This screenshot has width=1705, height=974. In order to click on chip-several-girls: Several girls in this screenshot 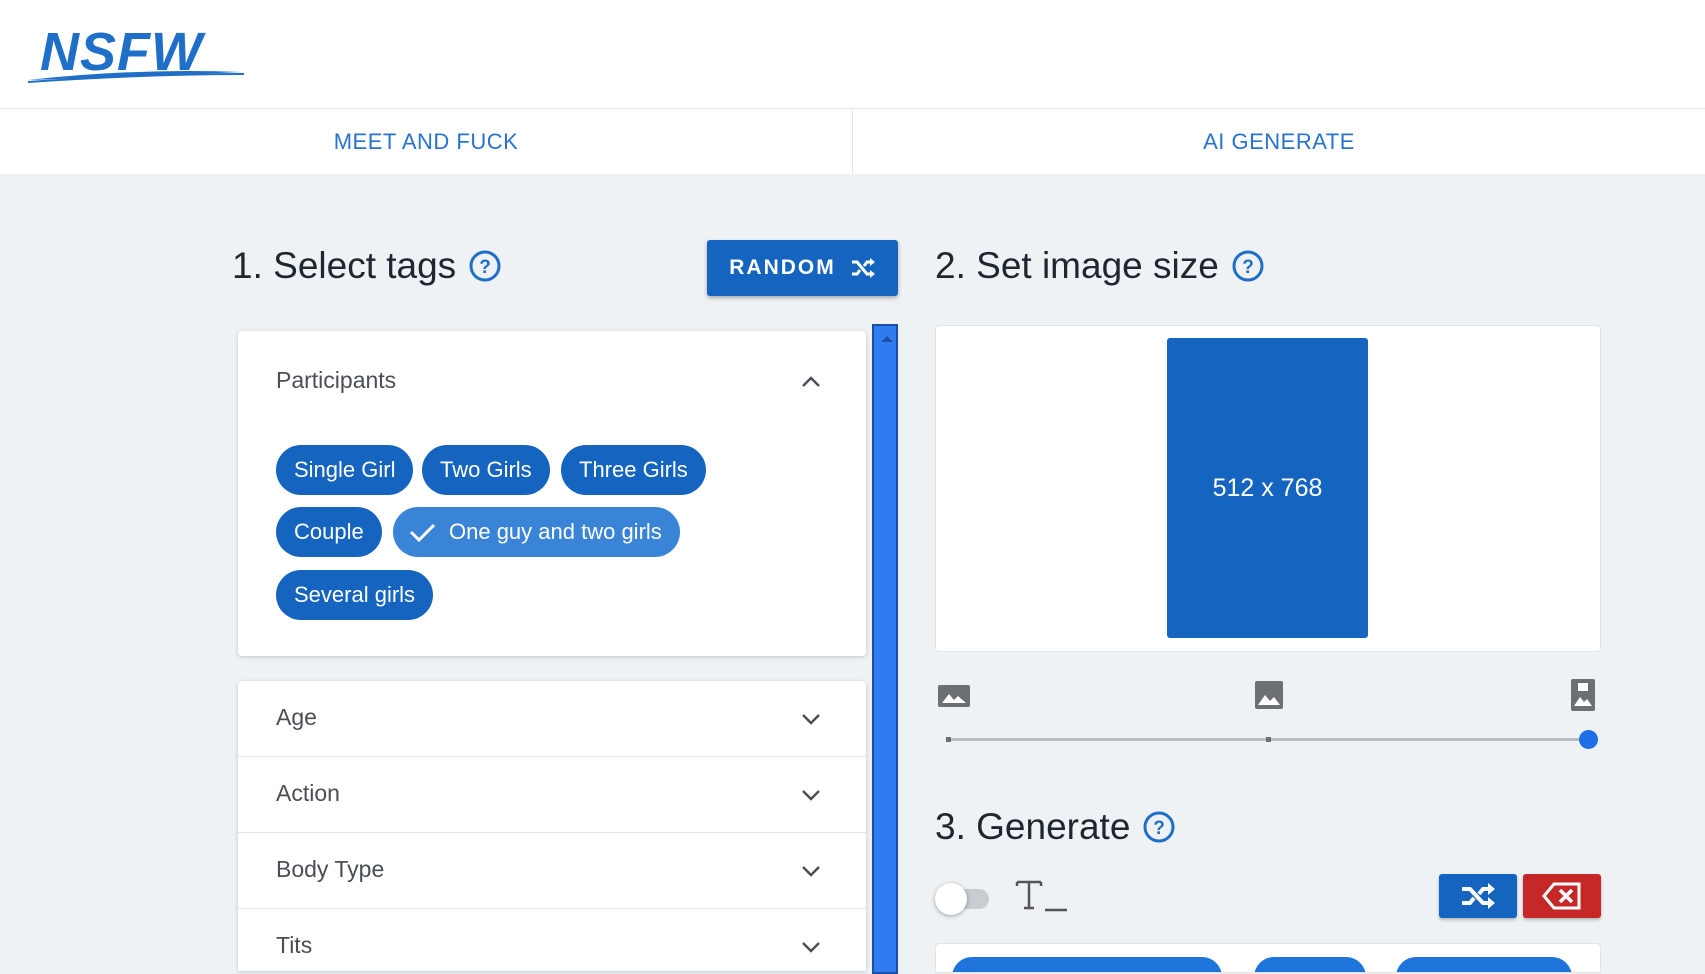, I will do `click(355, 595)`.